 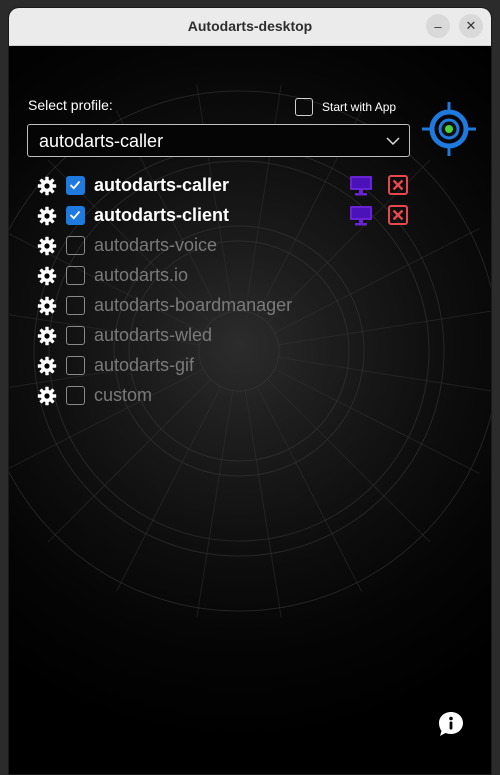 I want to click on start-with-app-checkbox, so click(x=304, y=107).